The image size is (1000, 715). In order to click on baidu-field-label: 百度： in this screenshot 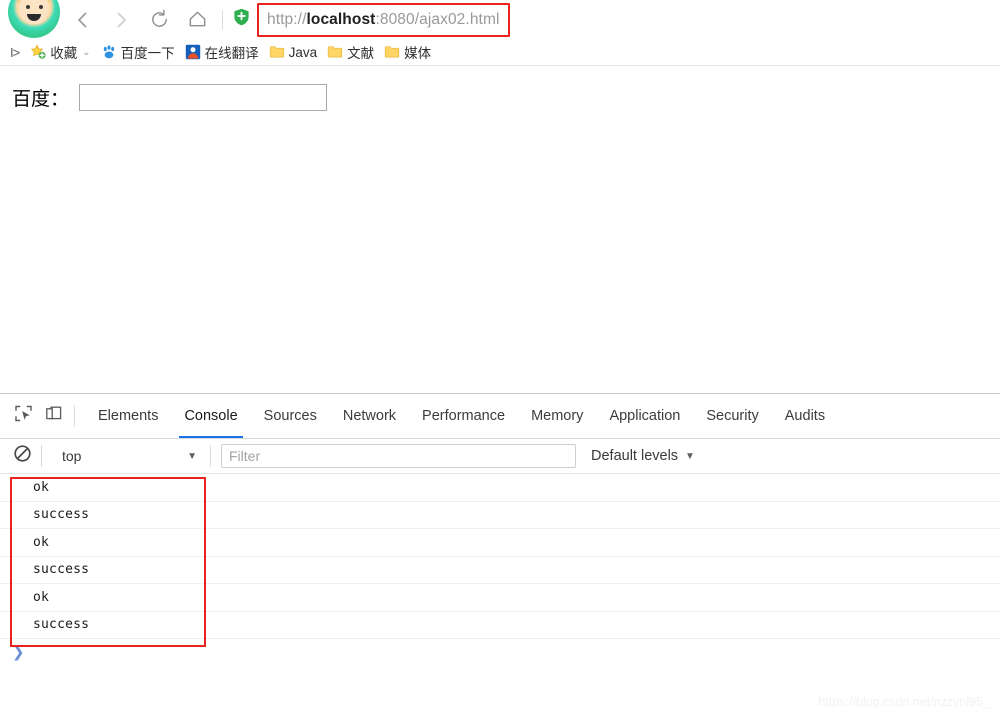, I will do `click(41, 99)`.